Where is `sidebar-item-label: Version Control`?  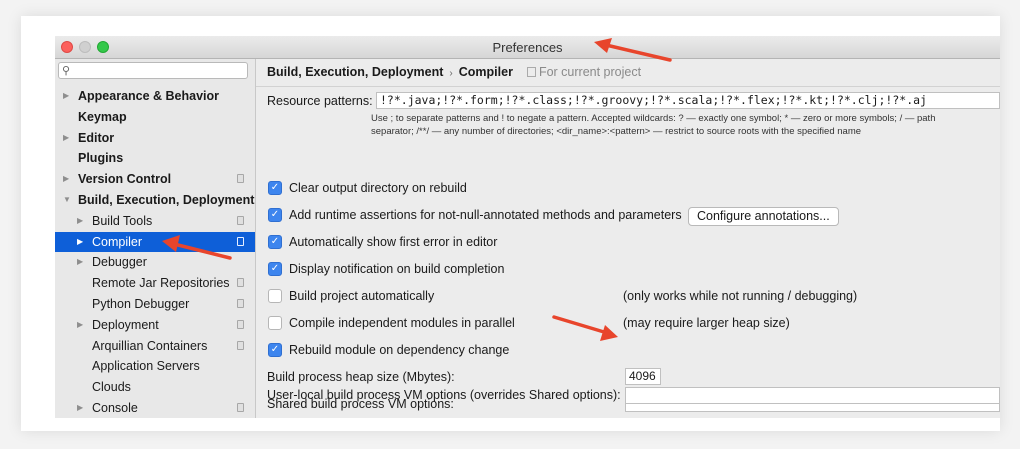
sidebar-item-label: Version Control is located at coordinates (125, 179).